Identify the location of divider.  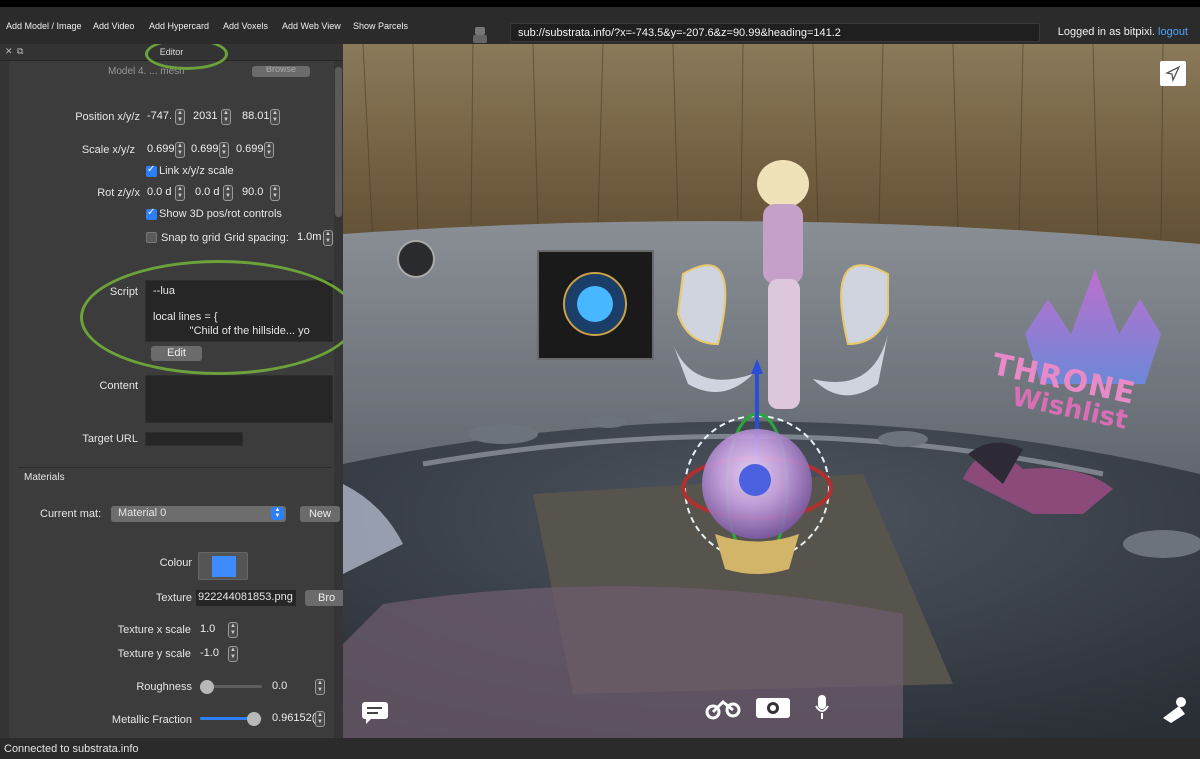
(175, 467).